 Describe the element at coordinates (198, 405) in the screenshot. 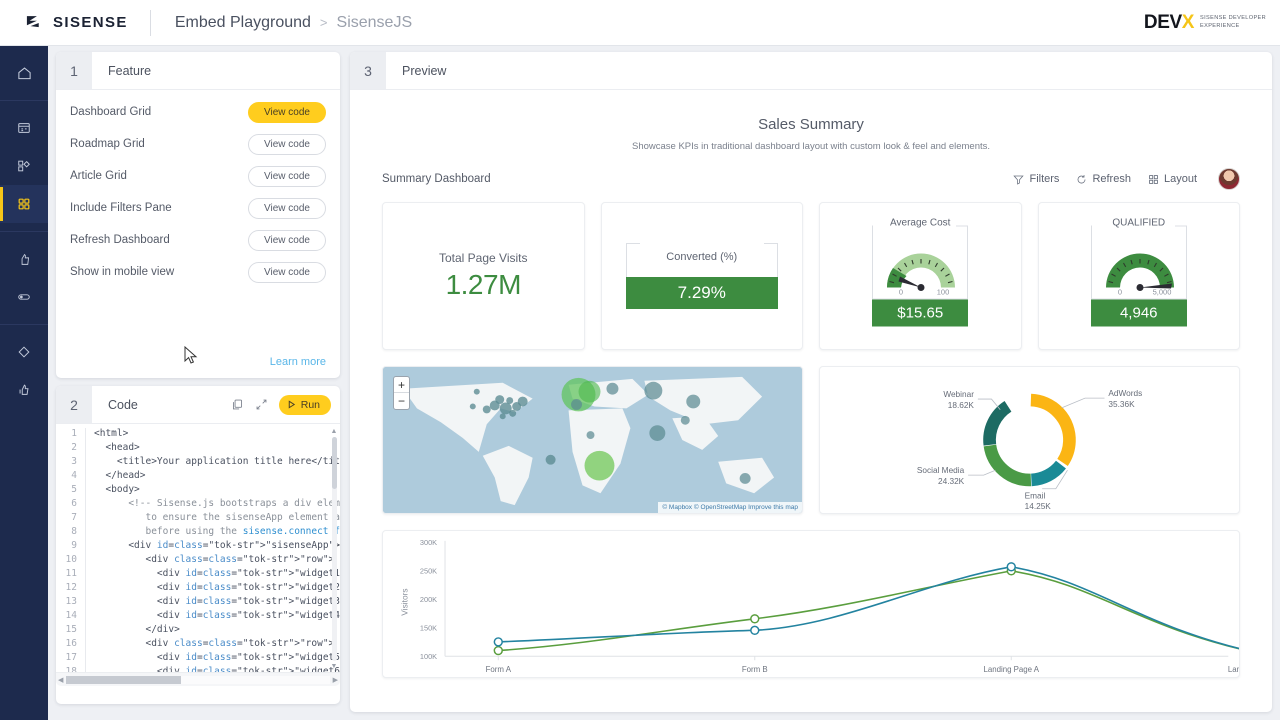

I see `code-panel-header: 2 Code Run` at that location.